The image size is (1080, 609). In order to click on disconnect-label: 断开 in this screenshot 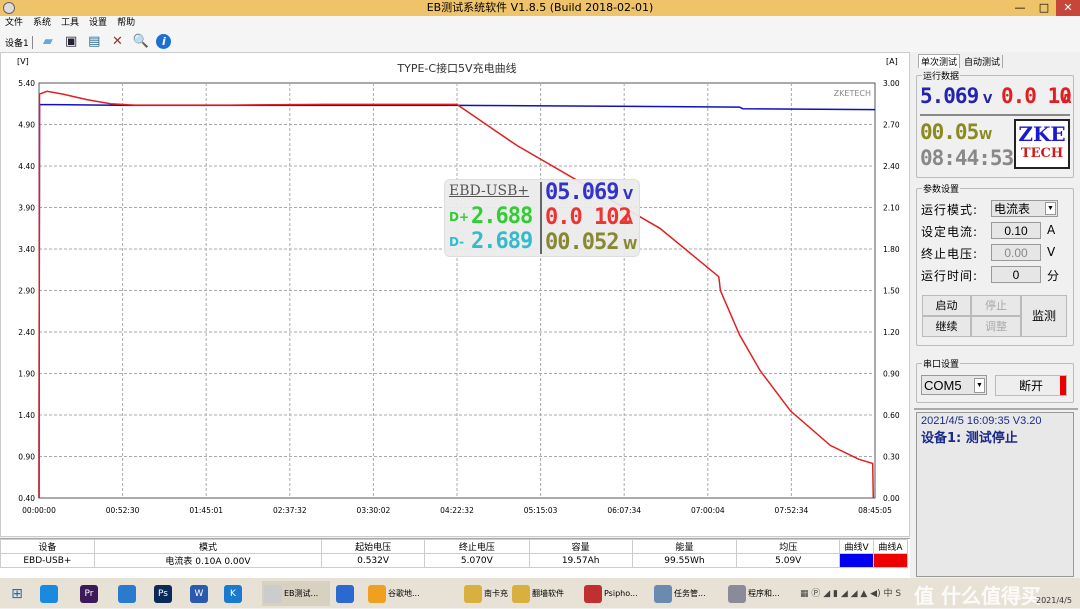, I will do `click(1030, 386)`.